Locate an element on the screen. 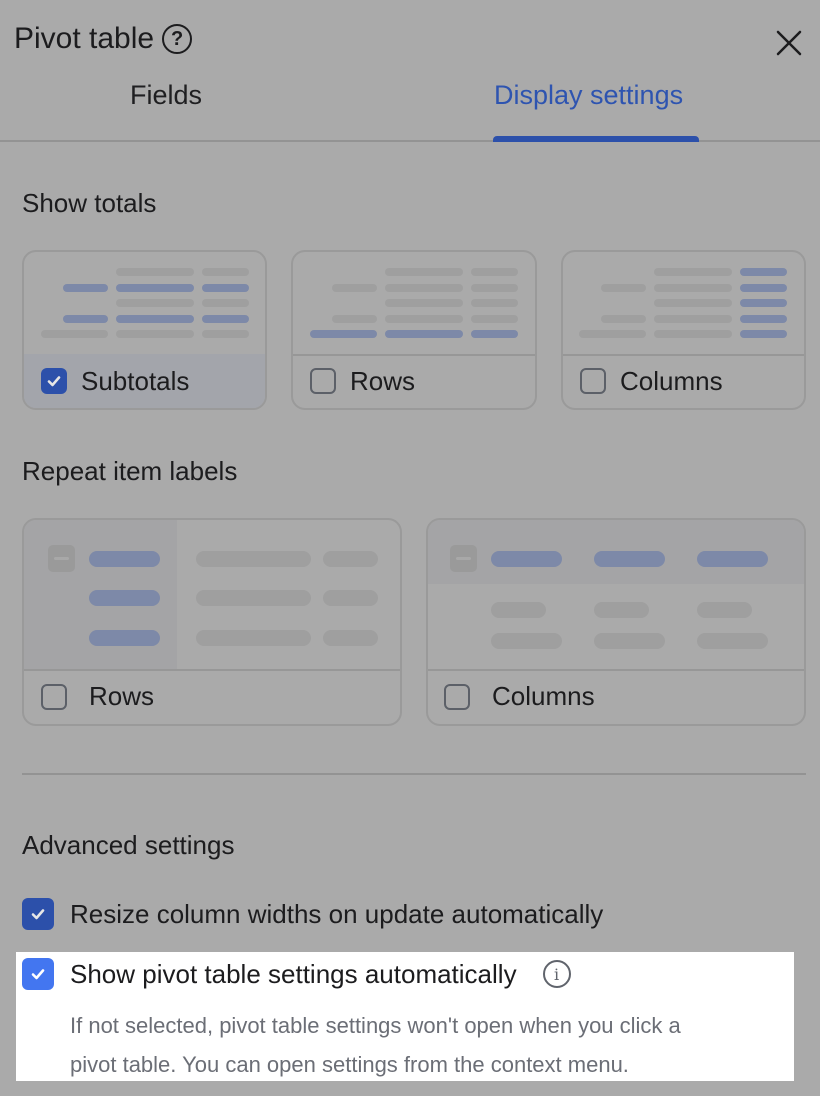  rows-totals-preview is located at coordinates (414, 304).